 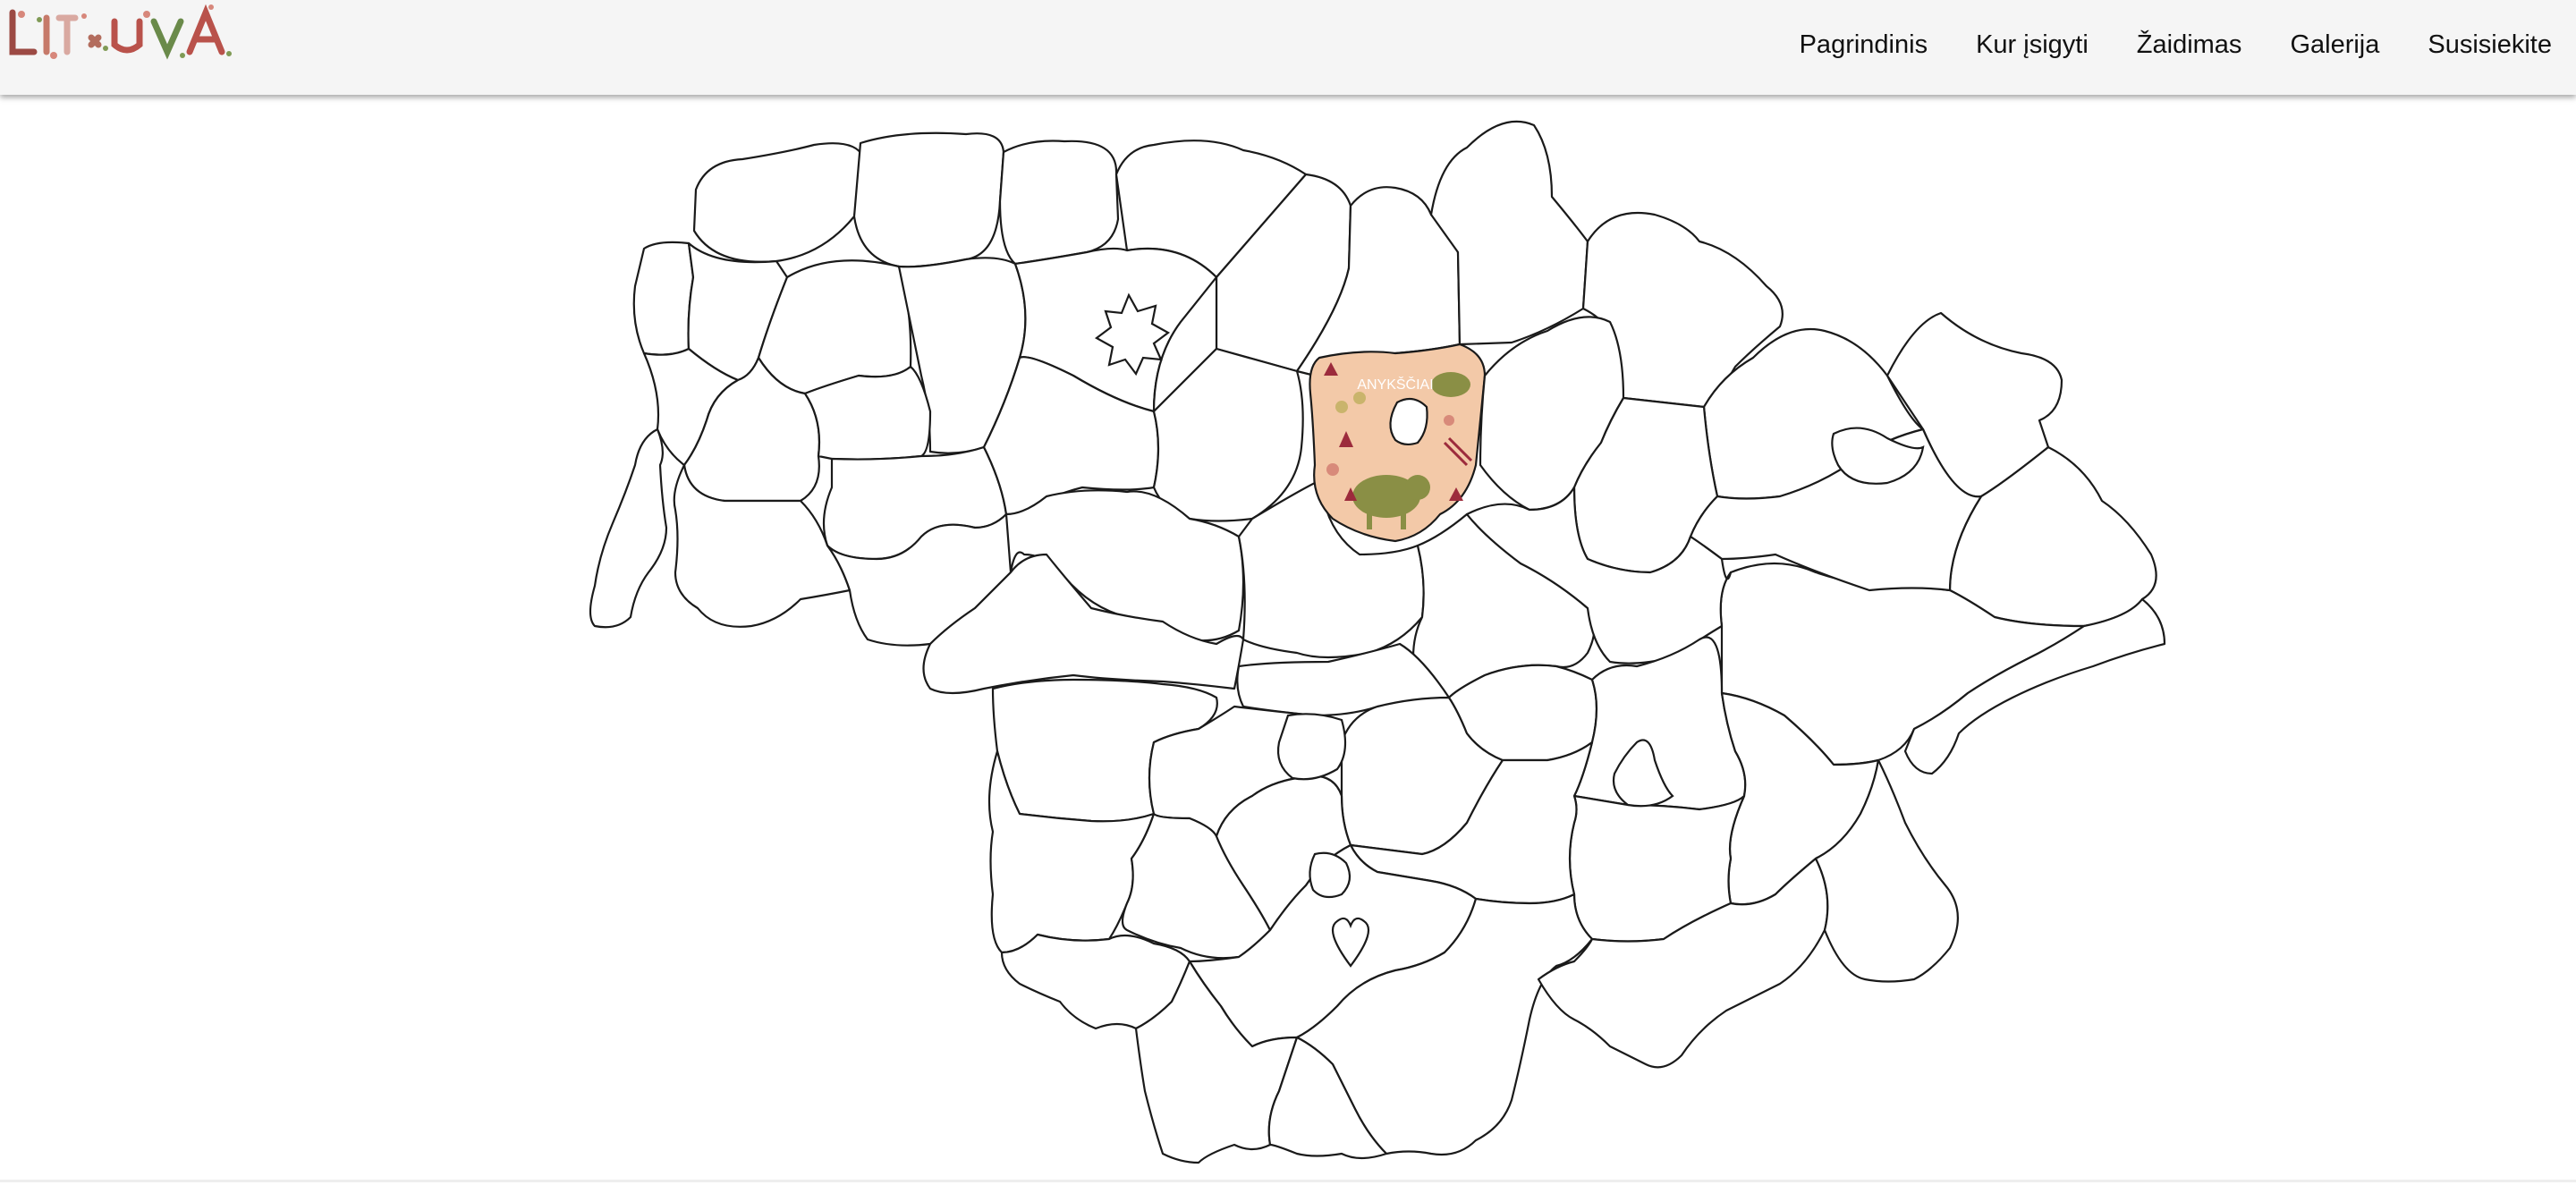 What do you see at coordinates (2334, 44) in the screenshot?
I see `nav-link-galerija: Galerija` at bounding box center [2334, 44].